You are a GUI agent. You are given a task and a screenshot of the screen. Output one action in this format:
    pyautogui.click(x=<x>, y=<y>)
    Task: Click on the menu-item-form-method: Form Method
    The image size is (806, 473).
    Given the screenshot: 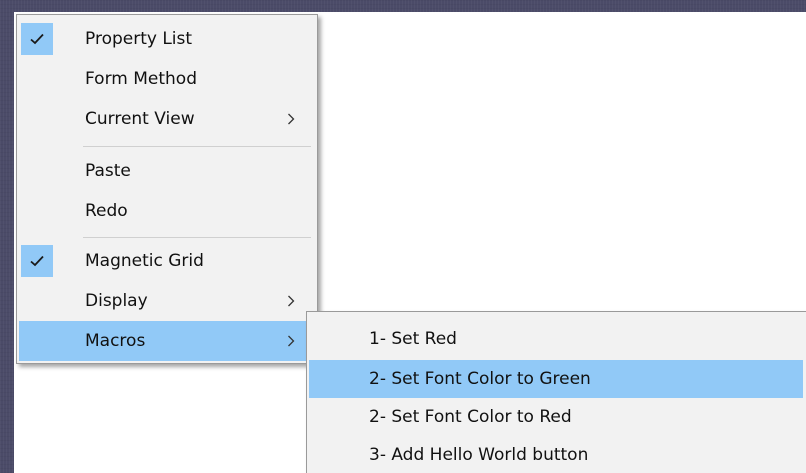 What is the action you would take?
    pyautogui.click(x=167, y=79)
    